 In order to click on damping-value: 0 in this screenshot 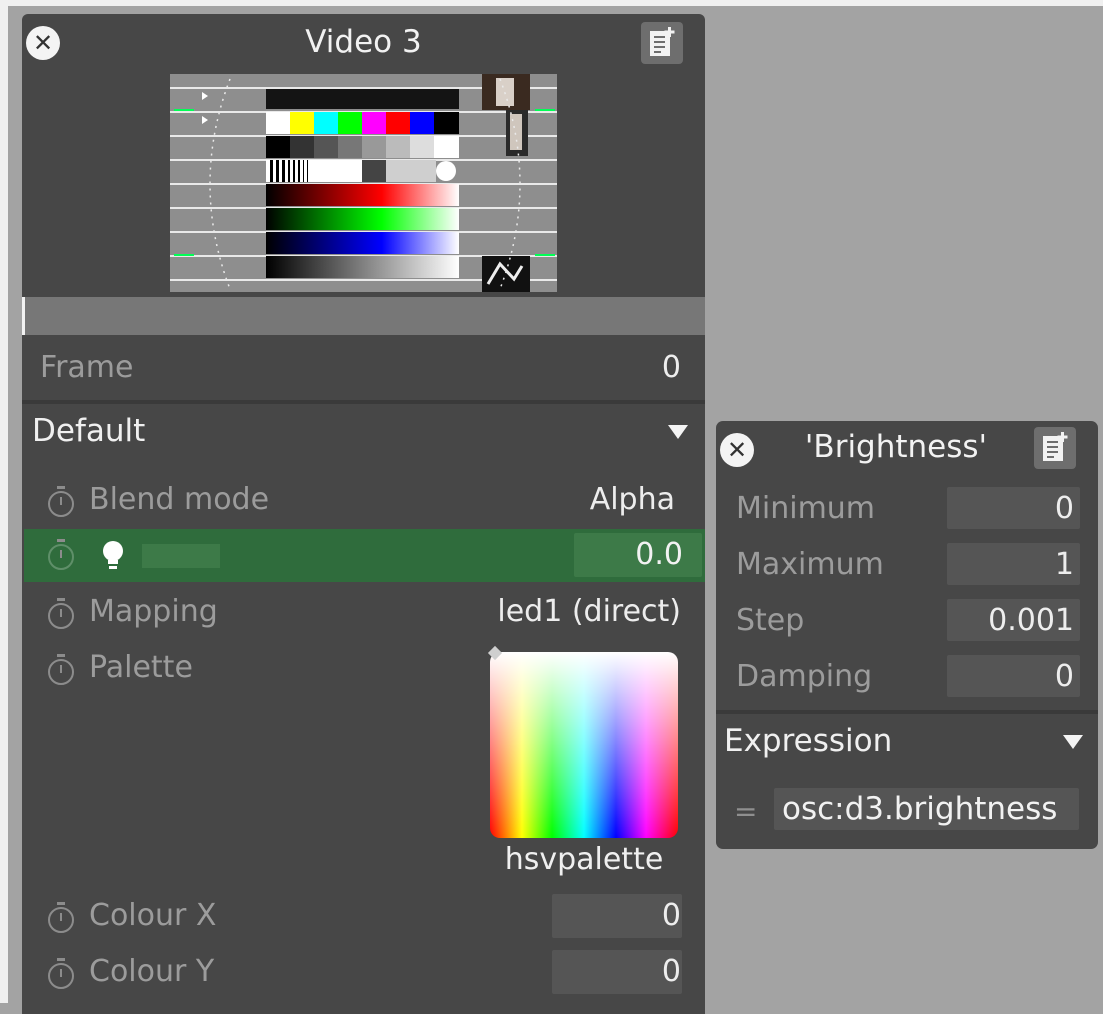, I will do `click(1064, 676)`.